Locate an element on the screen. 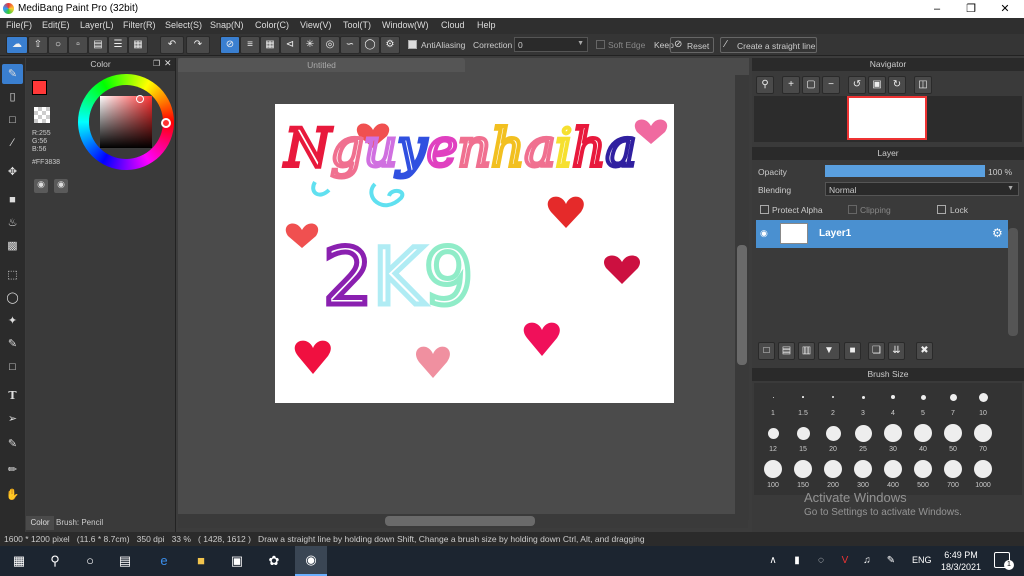 This screenshot has height=576, width=1024. primary-color-swatch is located at coordinates (39, 87).